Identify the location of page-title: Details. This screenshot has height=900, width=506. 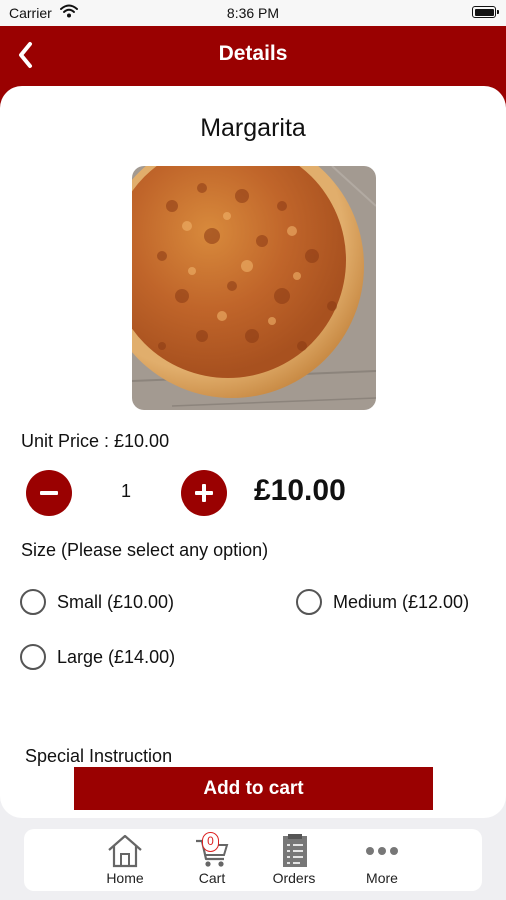
(253, 53).